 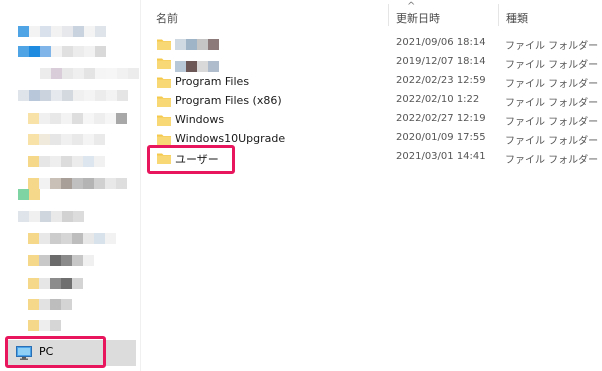 What do you see at coordinates (441, 137) in the screenshot?
I see `file-date: 2020/01/09 17:55` at bounding box center [441, 137].